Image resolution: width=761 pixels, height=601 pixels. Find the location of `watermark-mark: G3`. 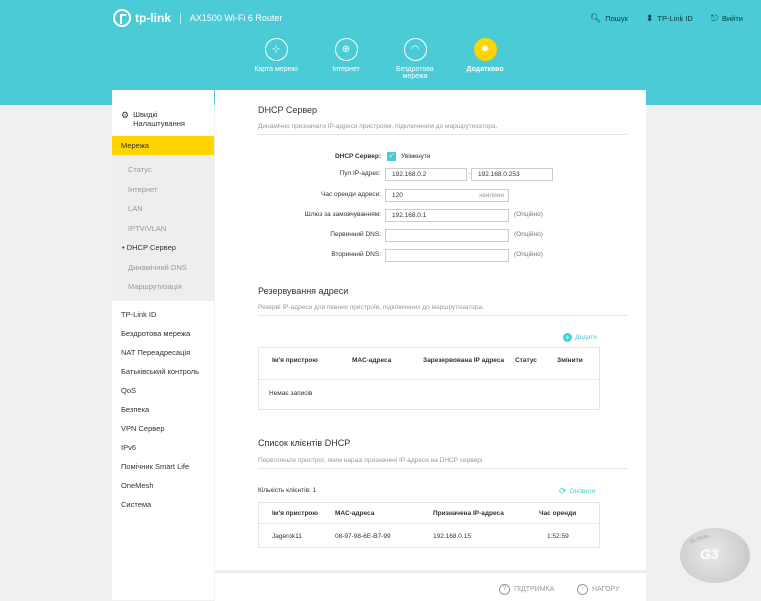

watermark-mark: G3 is located at coordinates (709, 554).